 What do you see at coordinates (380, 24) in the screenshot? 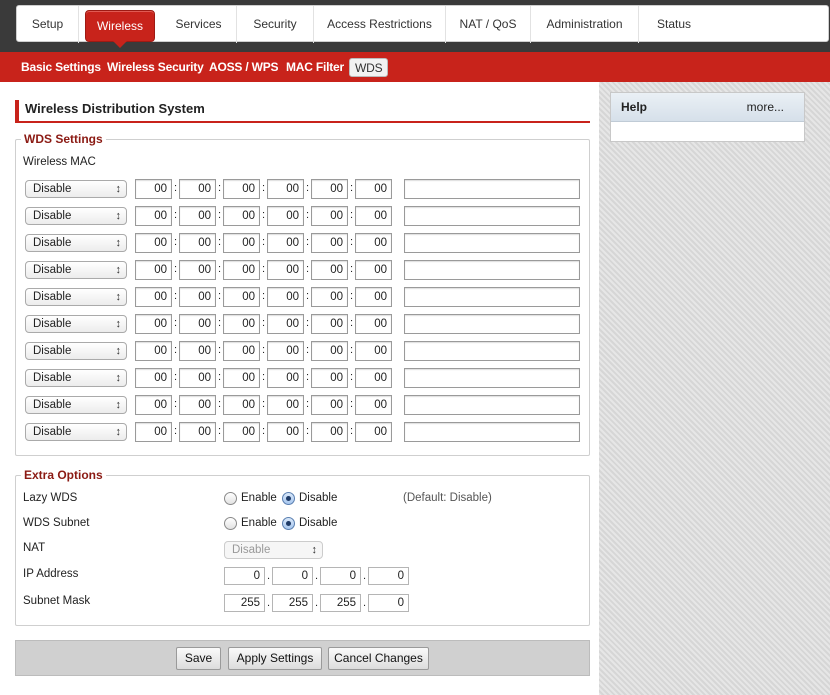
I see `tab-access-restrictions: Access Restrictions` at bounding box center [380, 24].